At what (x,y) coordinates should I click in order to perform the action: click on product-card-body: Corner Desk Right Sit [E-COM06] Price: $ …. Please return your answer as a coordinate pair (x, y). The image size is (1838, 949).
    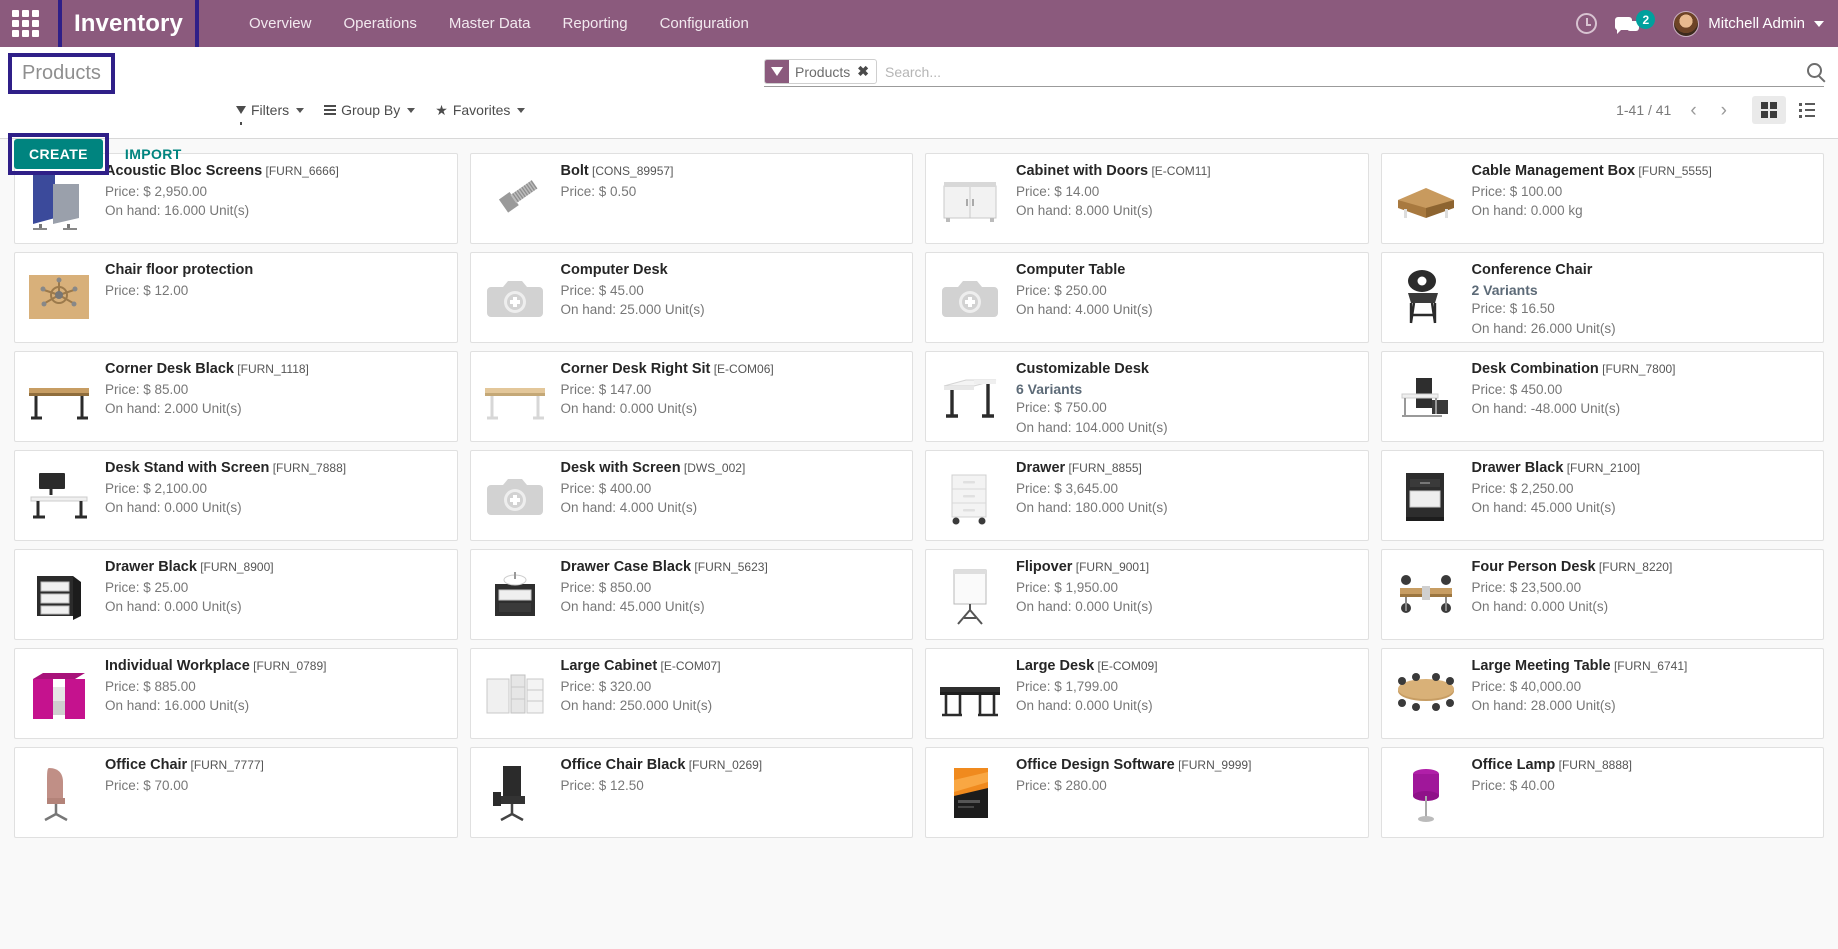
    Looking at the image, I should click on (733, 396).